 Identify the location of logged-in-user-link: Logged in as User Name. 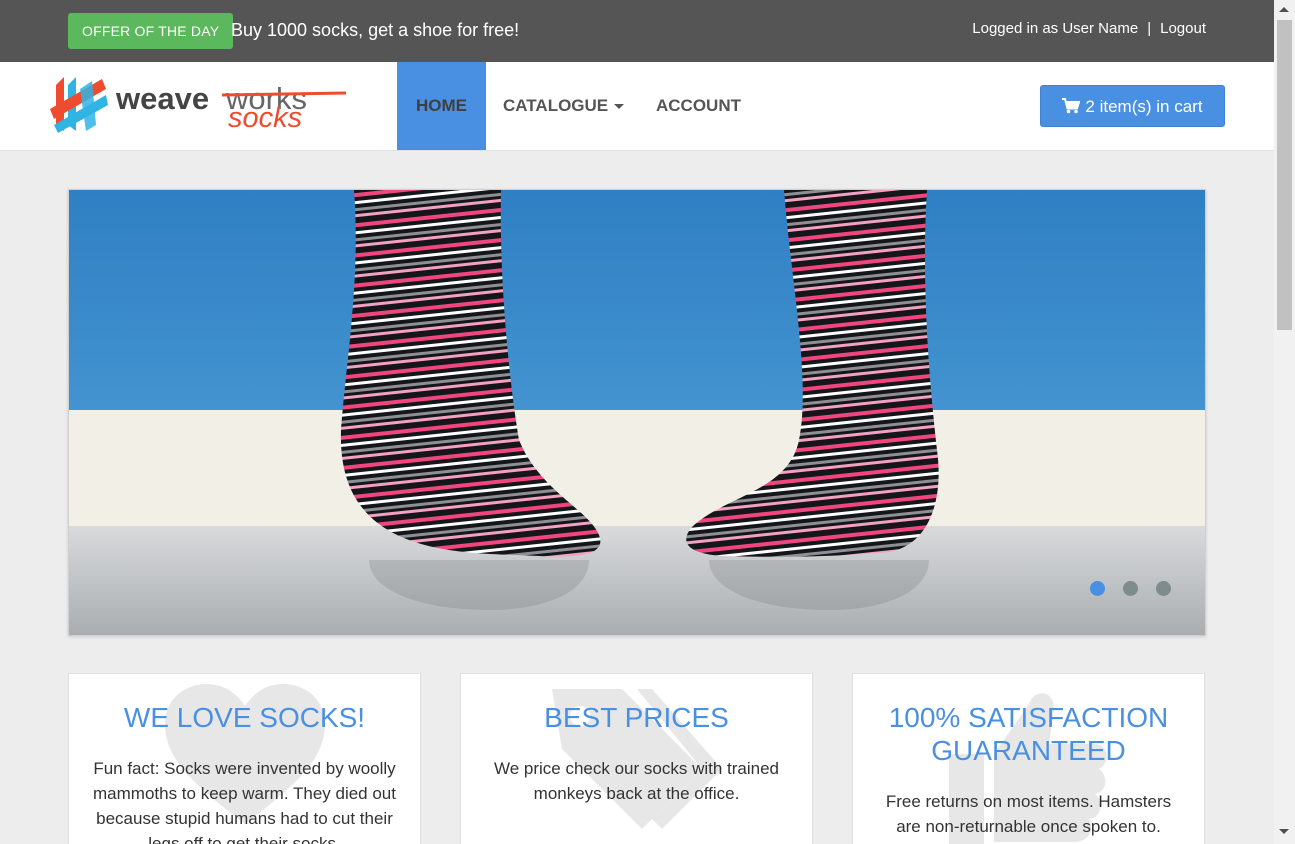
(1055, 28).